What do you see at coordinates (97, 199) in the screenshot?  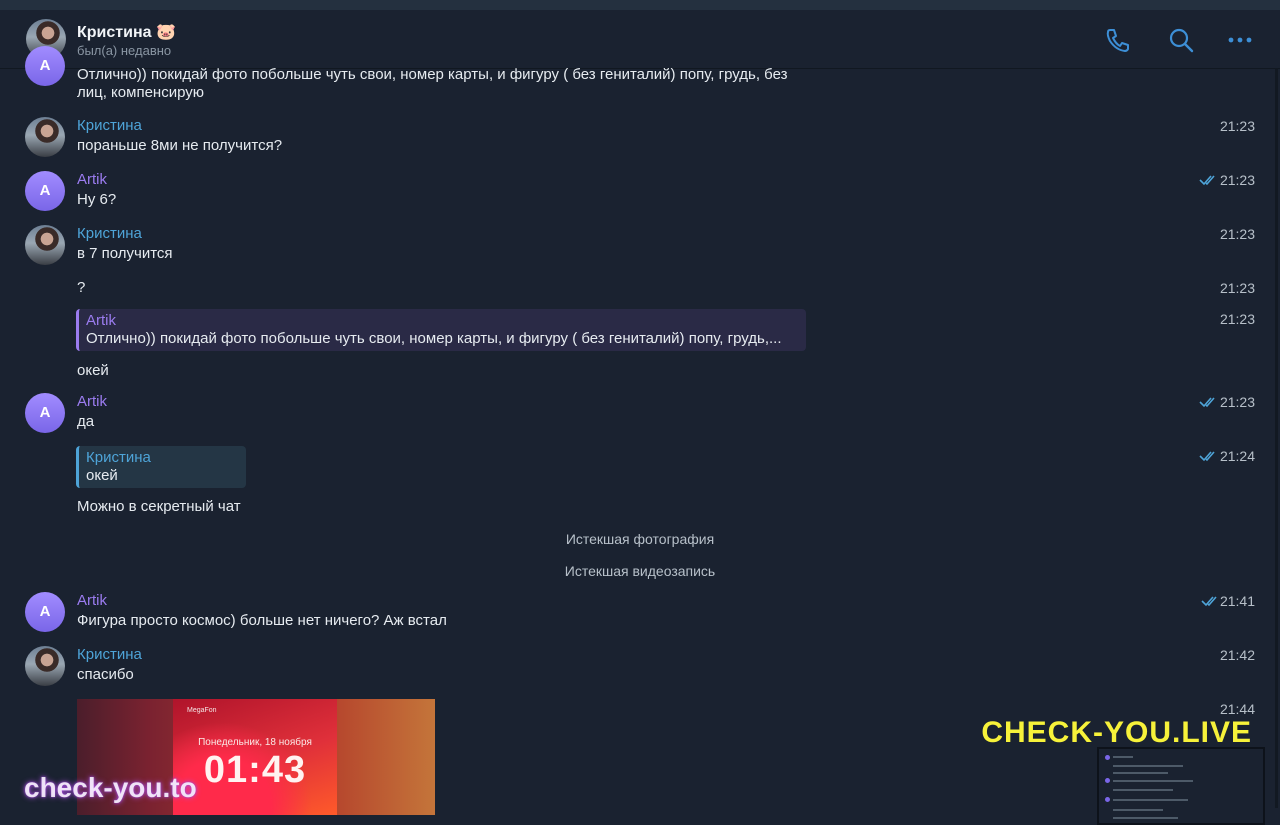 I see `message-text: Ну 6?` at bounding box center [97, 199].